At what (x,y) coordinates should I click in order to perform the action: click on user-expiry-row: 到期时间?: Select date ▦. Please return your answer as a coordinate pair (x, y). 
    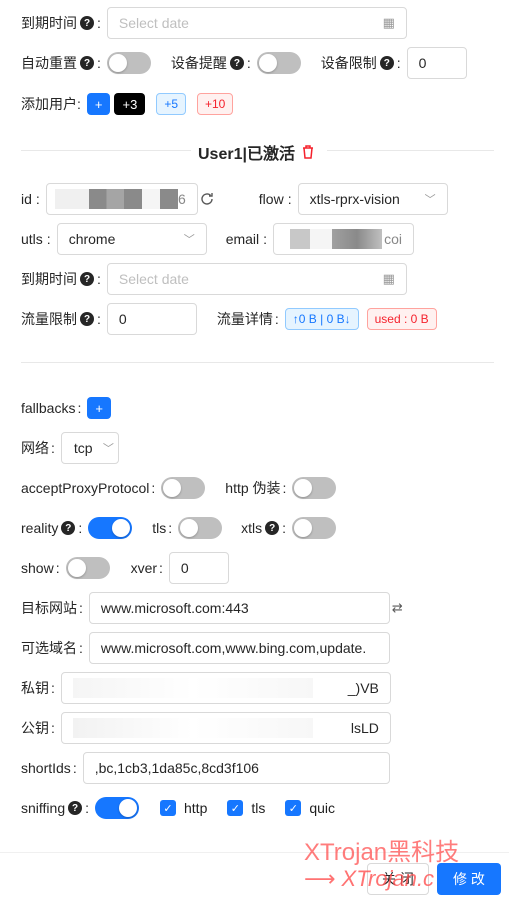
    Looking at the image, I should click on (214, 279).